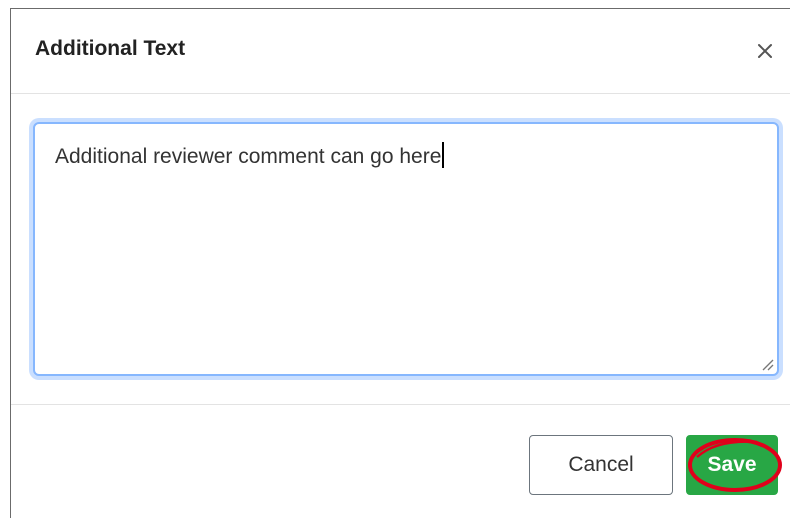 This screenshot has width=790, height=519. What do you see at coordinates (110, 48) in the screenshot?
I see `dialog-title: Additional Text` at bounding box center [110, 48].